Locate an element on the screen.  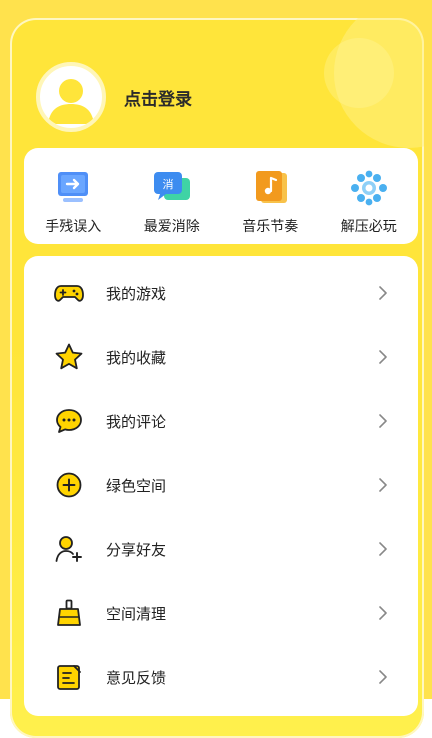
menu-item-share-friends: 分享好友 is located at coordinates (221, 548).